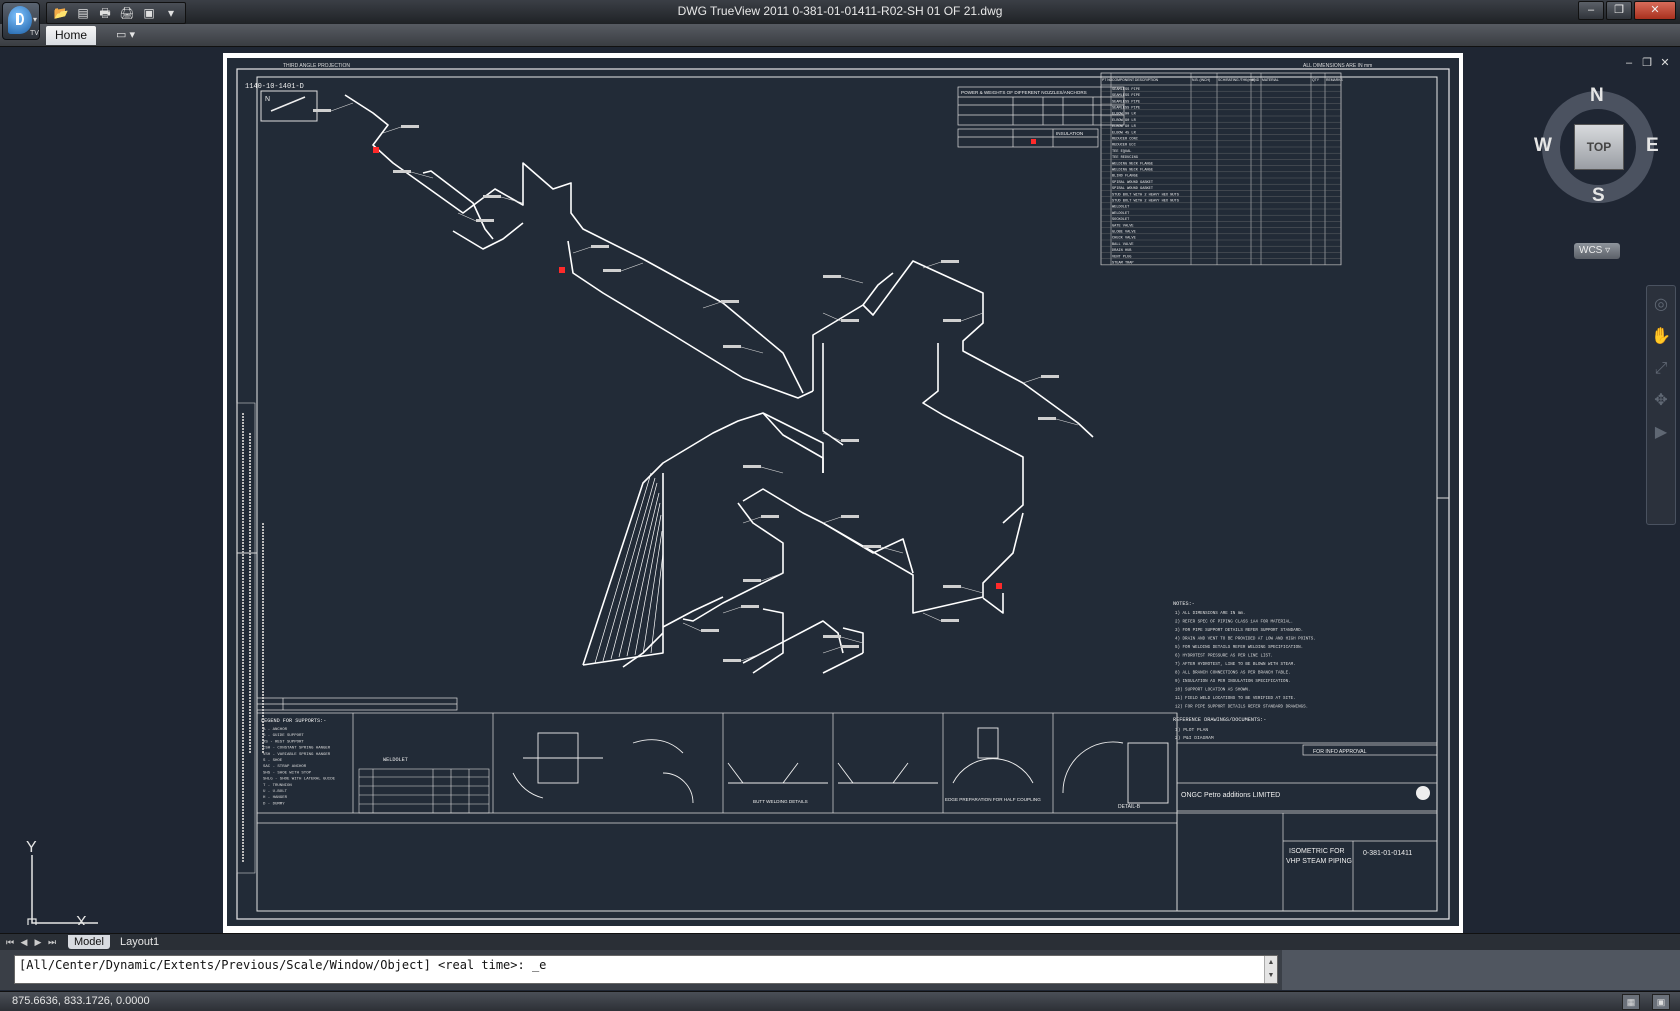 The width and height of the screenshot is (1680, 1011). What do you see at coordinates (1219, 720) in the screenshot?
I see `ref-title: REFERENCE DRAWINGS/DOCUMENTS:-` at bounding box center [1219, 720].